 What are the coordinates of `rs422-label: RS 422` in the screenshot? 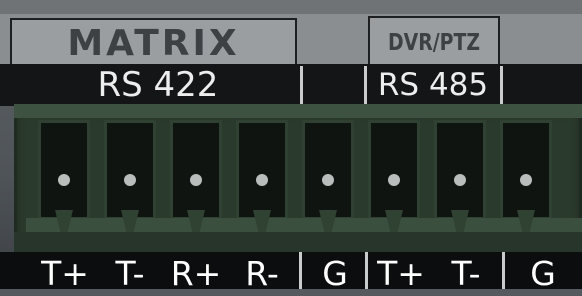 It's located at (158, 85).